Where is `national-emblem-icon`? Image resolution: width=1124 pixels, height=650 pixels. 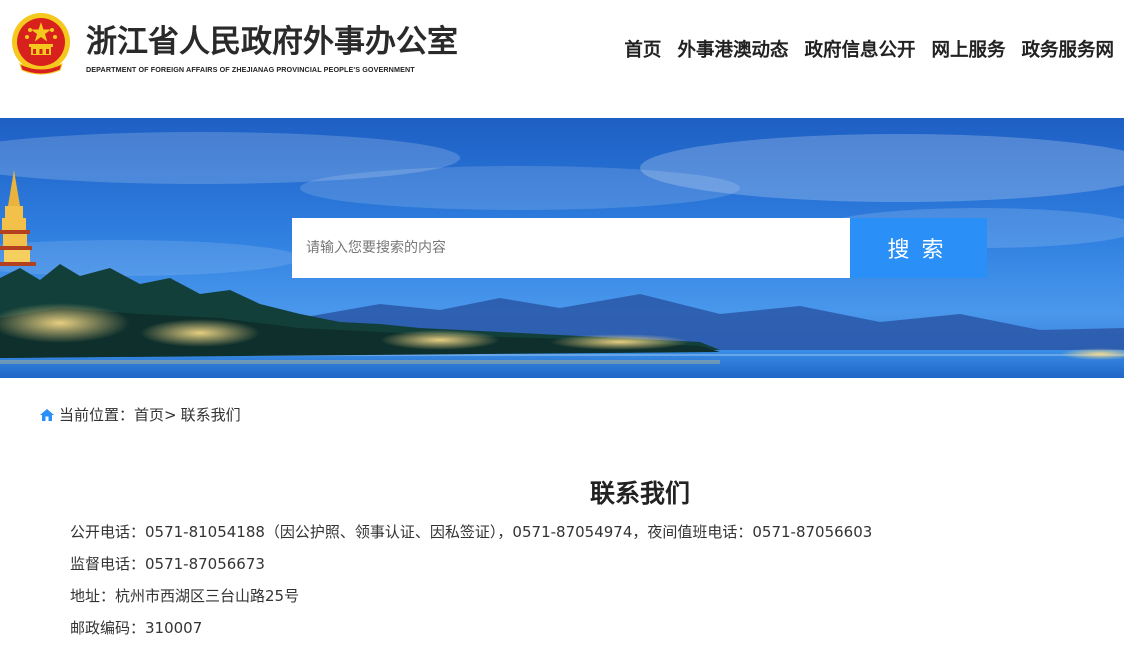 national-emblem-icon is located at coordinates (41, 43).